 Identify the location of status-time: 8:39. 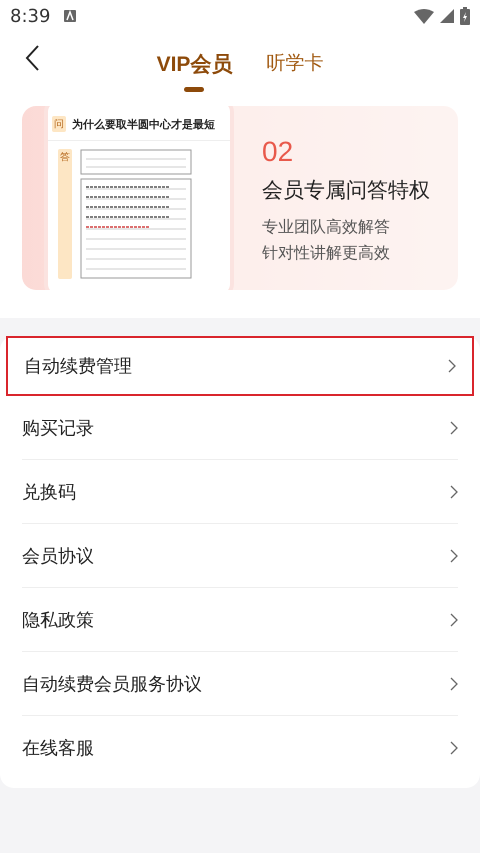
(30, 16).